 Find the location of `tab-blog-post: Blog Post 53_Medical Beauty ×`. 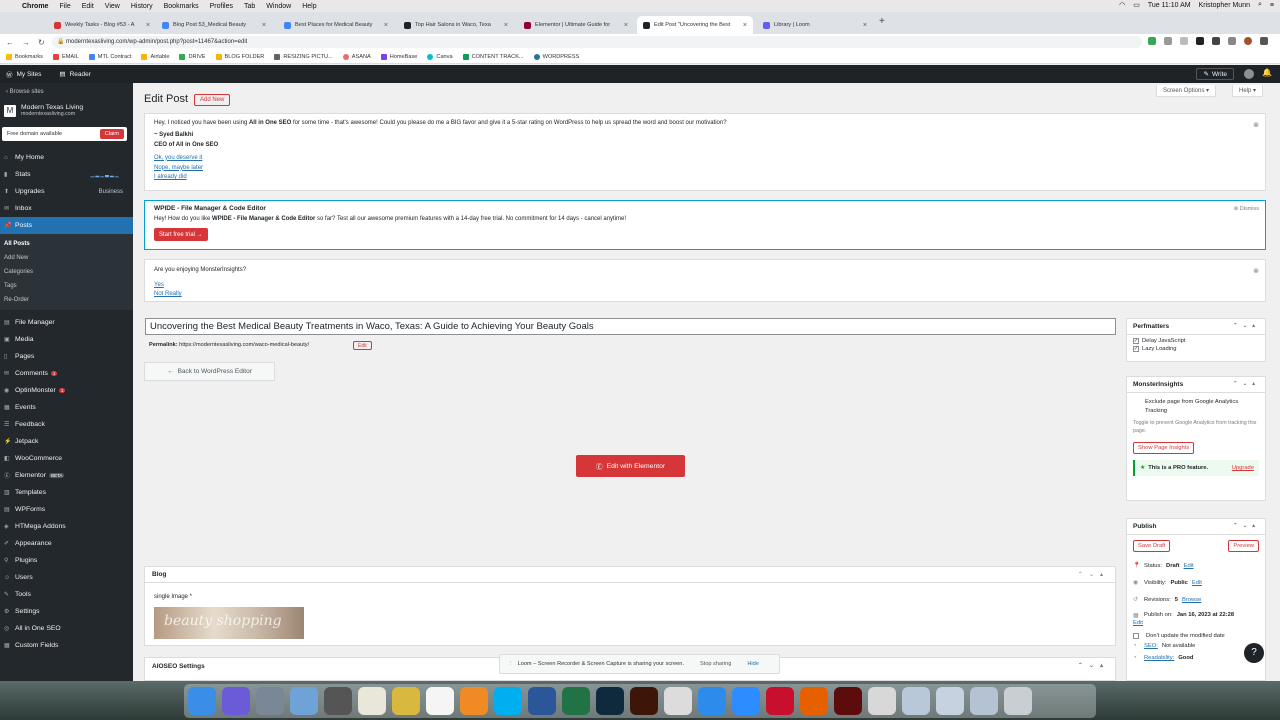

tab-blog-post: Blog Post 53_Medical Beauty × is located at coordinates (214, 25).